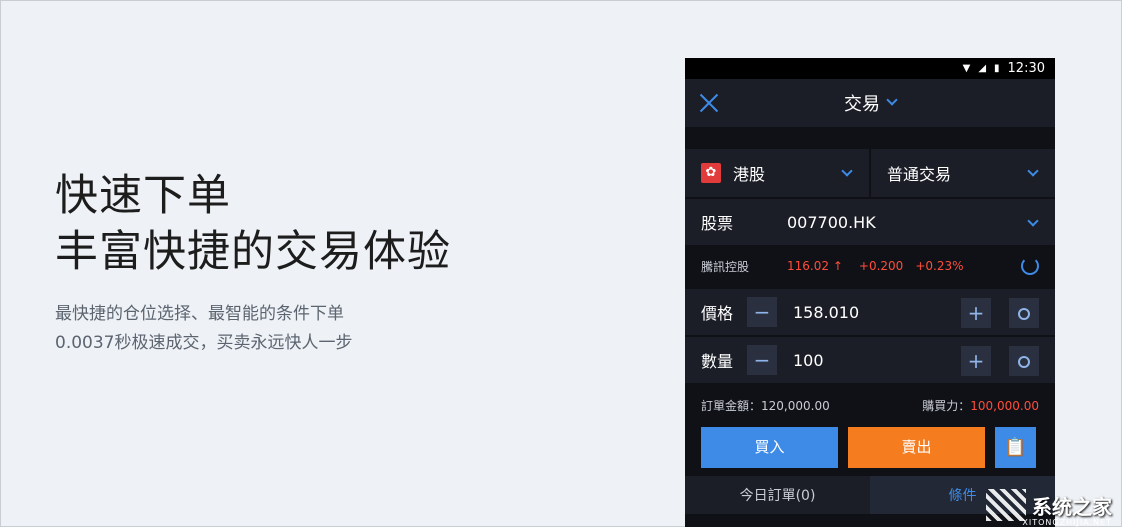 This screenshot has width=1122, height=527. What do you see at coordinates (777, 495) in the screenshot?
I see `tab-today-orders: 今日訂單(0)` at bounding box center [777, 495].